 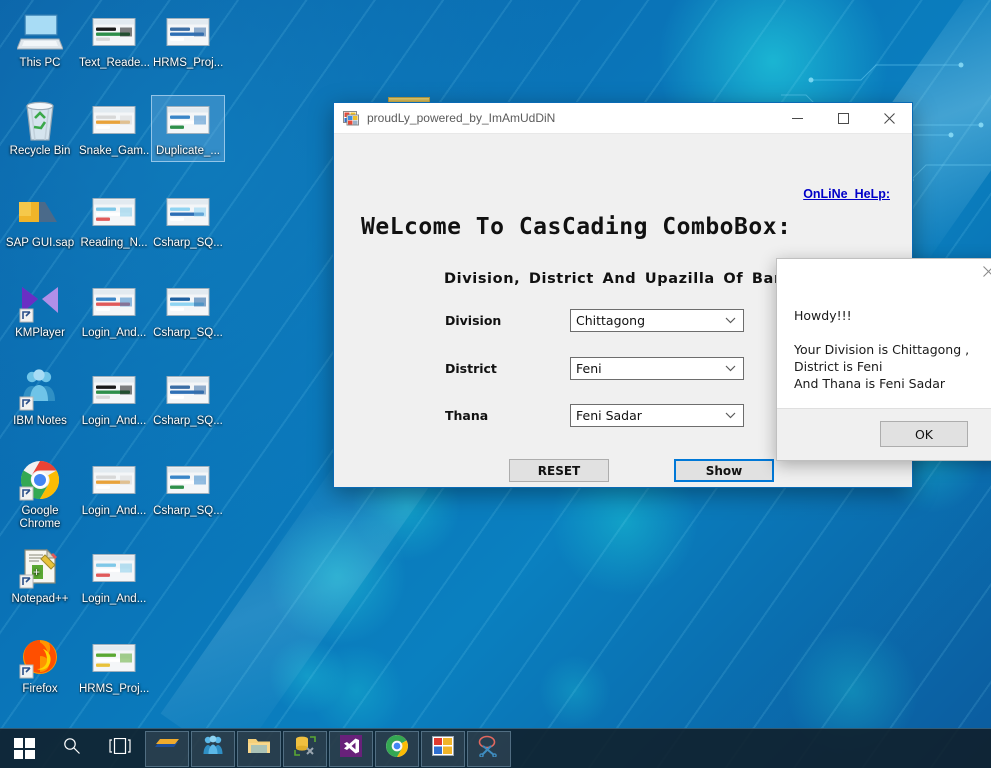 I want to click on sap-logon-icon, so click(x=167, y=748).